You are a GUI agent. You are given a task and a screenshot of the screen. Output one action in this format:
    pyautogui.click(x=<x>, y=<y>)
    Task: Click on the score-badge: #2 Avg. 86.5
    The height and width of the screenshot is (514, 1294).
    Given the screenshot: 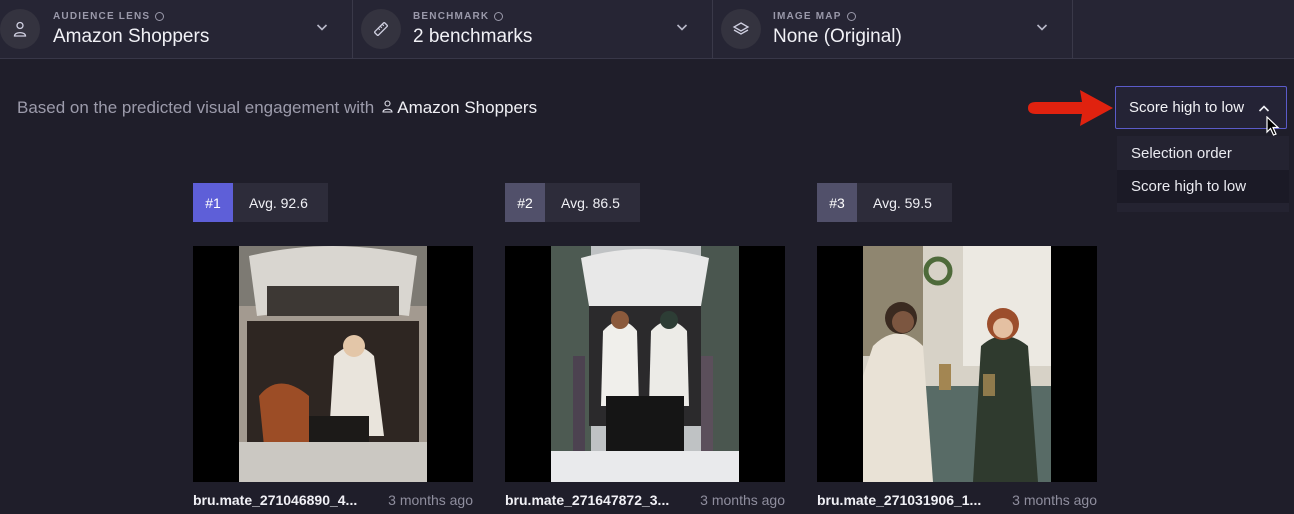 What is the action you would take?
    pyautogui.click(x=645, y=202)
    